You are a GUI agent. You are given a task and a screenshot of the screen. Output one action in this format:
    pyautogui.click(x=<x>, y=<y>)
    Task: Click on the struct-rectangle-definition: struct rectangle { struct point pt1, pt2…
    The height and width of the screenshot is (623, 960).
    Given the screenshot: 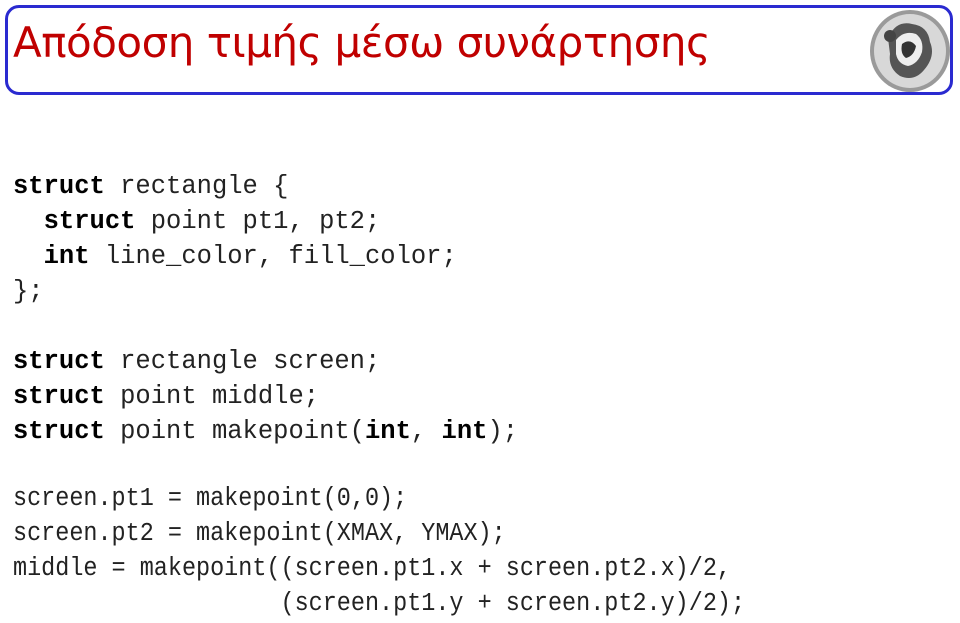 What is the action you would take?
    pyautogui.click(x=235, y=239)
    